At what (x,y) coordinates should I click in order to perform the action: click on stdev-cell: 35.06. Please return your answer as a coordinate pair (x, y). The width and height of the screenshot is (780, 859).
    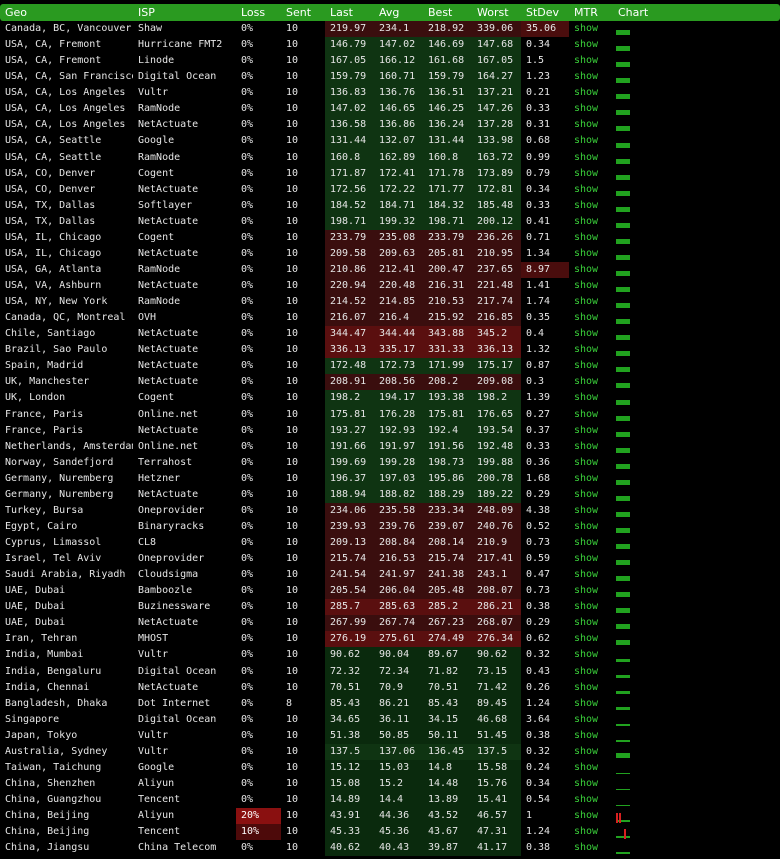
    Looking at the image, I should click on (545, 29).